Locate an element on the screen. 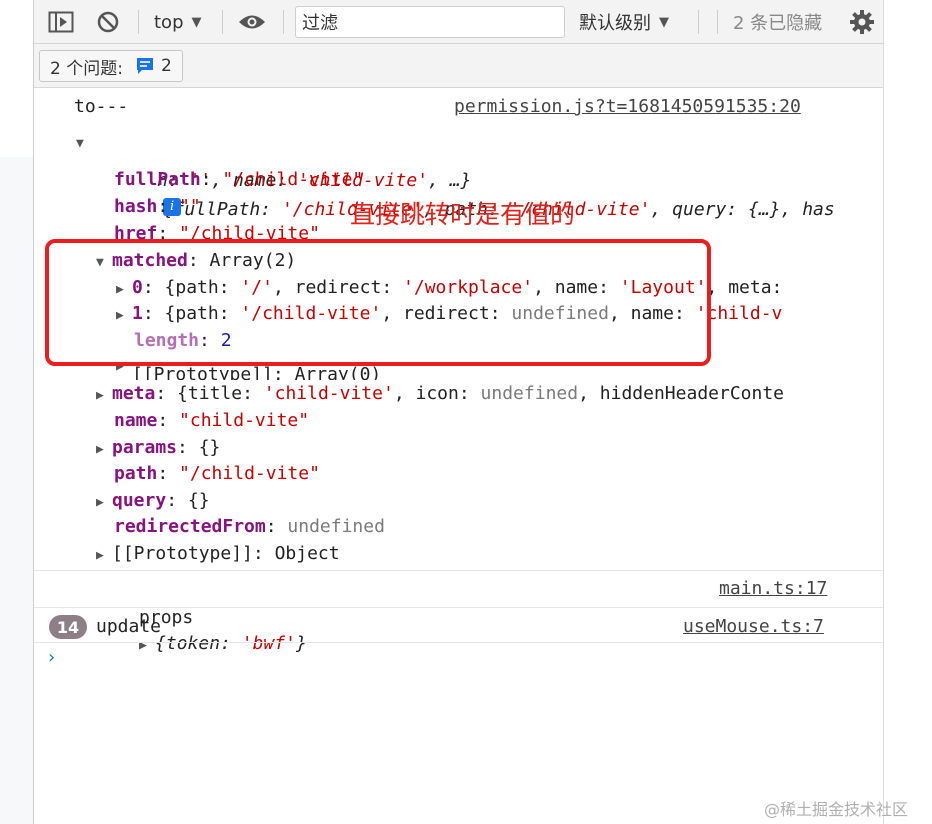  annotation-highlight-box is located at coordinates (378, 302).